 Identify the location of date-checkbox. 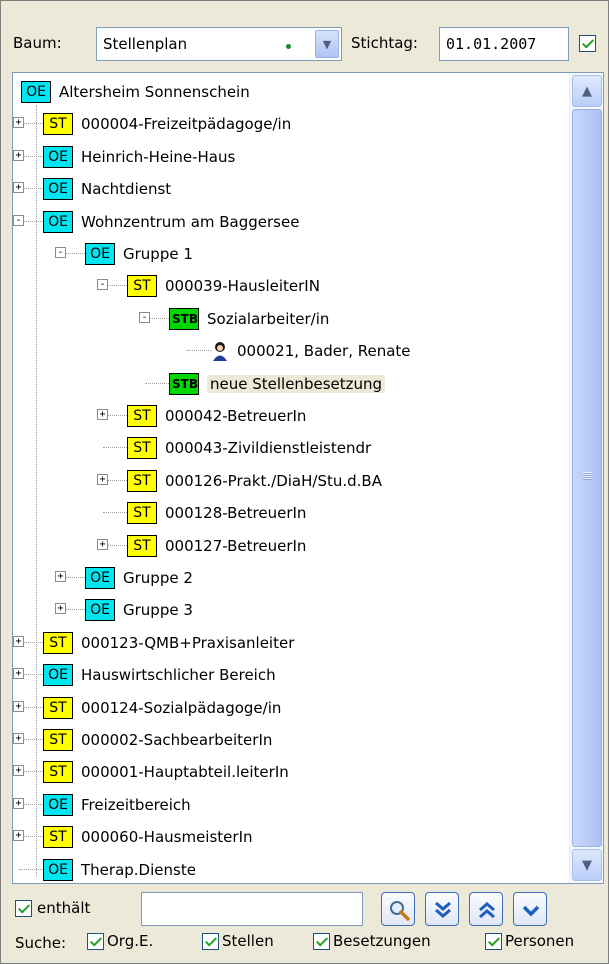
(587, 43).